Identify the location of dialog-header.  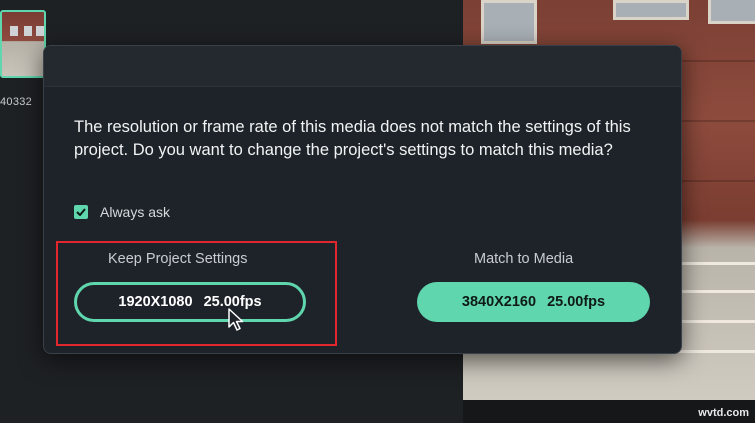
(362, 66).